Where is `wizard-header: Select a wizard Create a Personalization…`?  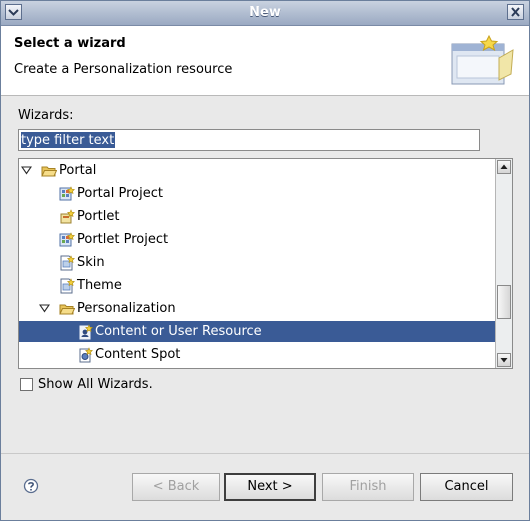 wizard-header: Select a wizard Create a Personalization… is located at coordinates (265, 61).